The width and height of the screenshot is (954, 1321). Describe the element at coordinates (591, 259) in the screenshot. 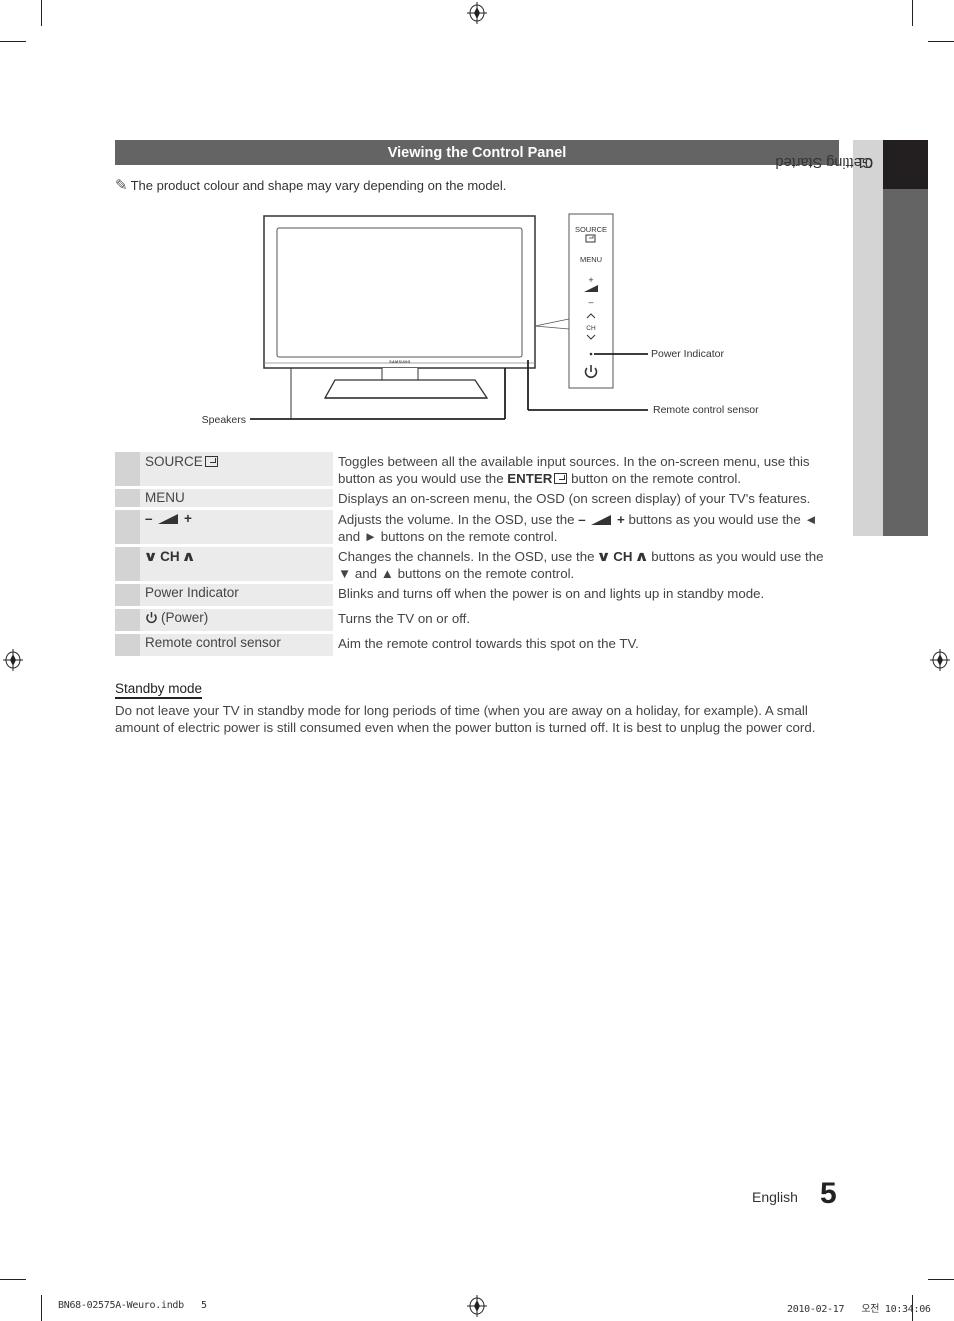

I see `panel-label-menu: MENU` at that location.